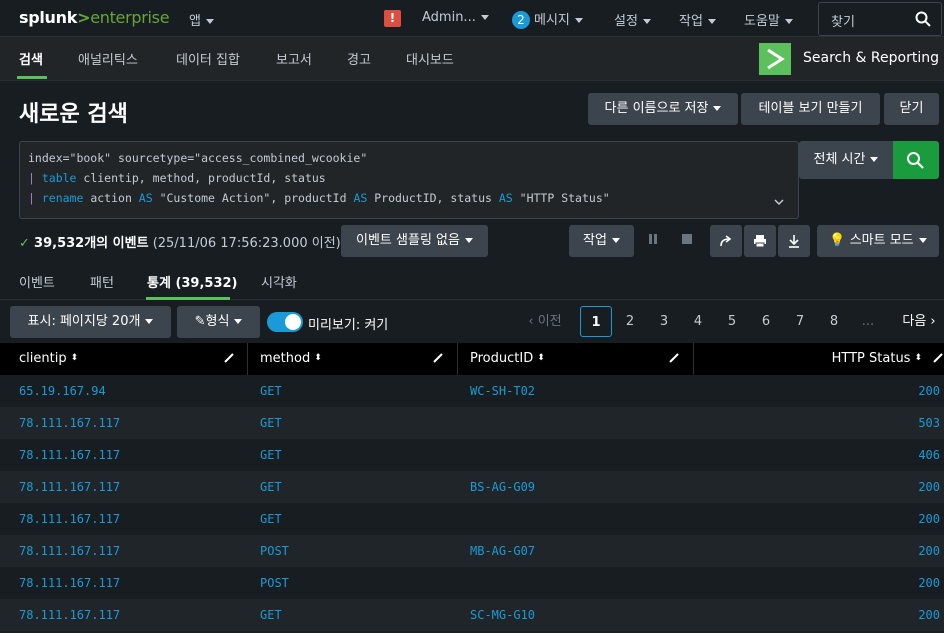 This screenshot has width=944, height=633. I want to click on page-3-button: 3, so click(664, 321).